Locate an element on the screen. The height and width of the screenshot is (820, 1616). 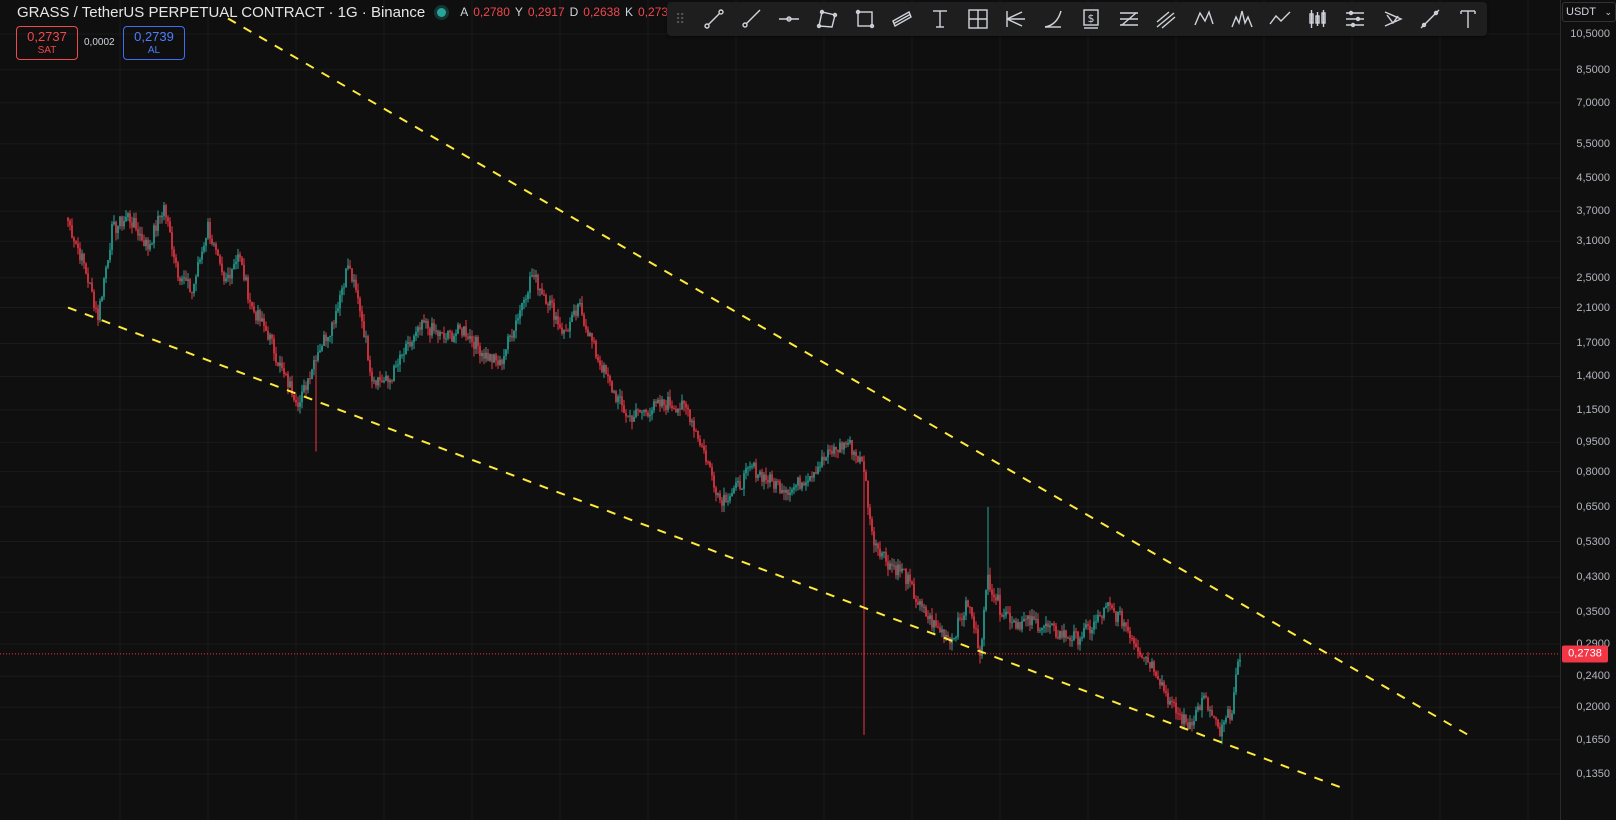
price-axis-label: 1,1500 is located at coordinates (1593, 409).